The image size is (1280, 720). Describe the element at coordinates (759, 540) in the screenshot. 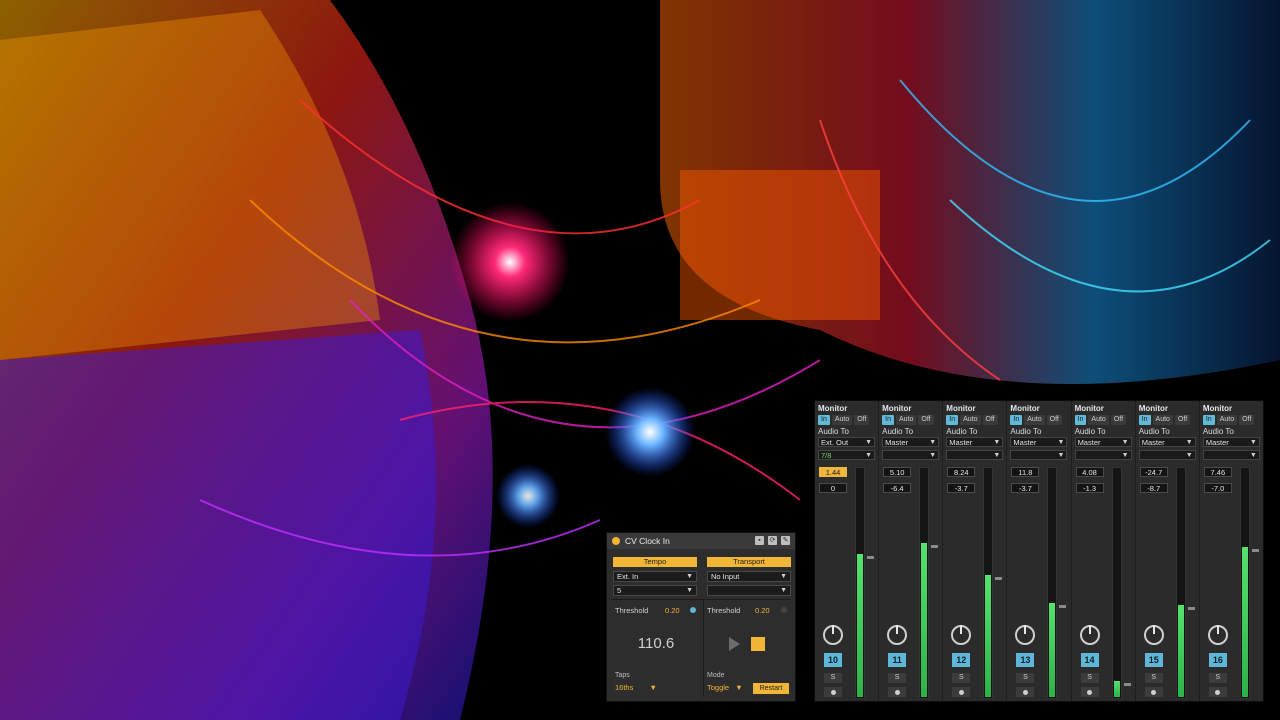

I see `save-preset-icon: ▪` at that location.